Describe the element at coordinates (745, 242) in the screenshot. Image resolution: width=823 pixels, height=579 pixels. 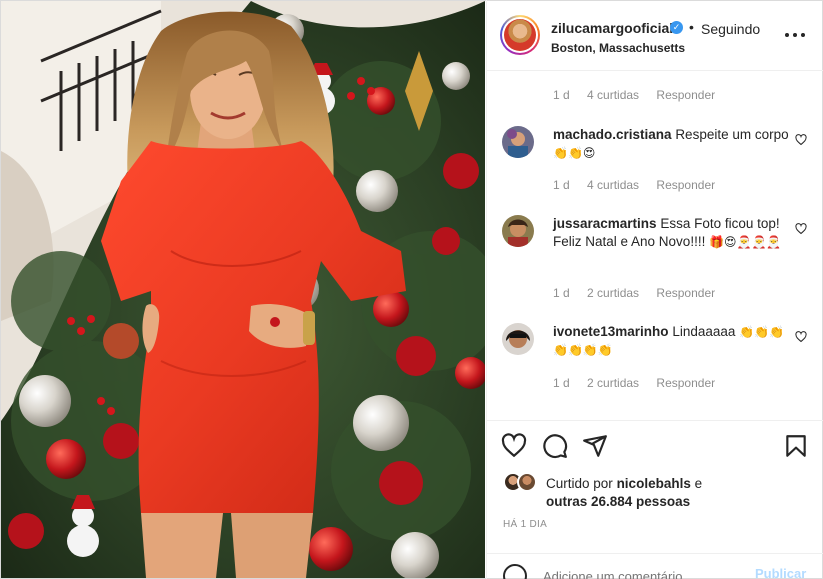
I see `comment-emoji: 🎁😍🎅🎅🎅` at that location.